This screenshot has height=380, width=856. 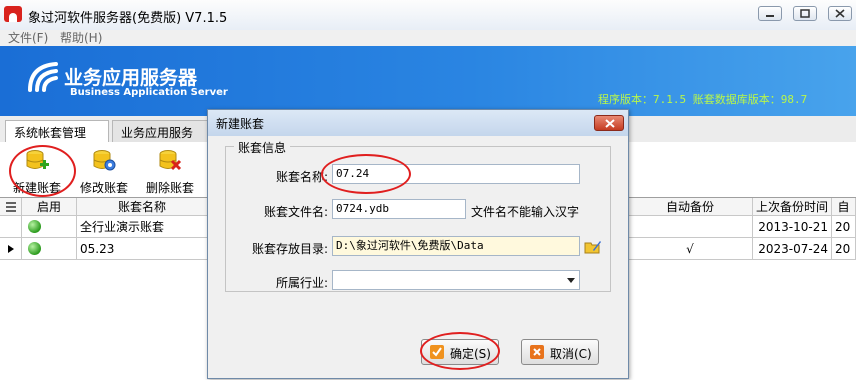 What do you see at coordinates (42, 171) in the screenshot?
I see `annotation-circle-new-button` at bounding box center [42, 171].